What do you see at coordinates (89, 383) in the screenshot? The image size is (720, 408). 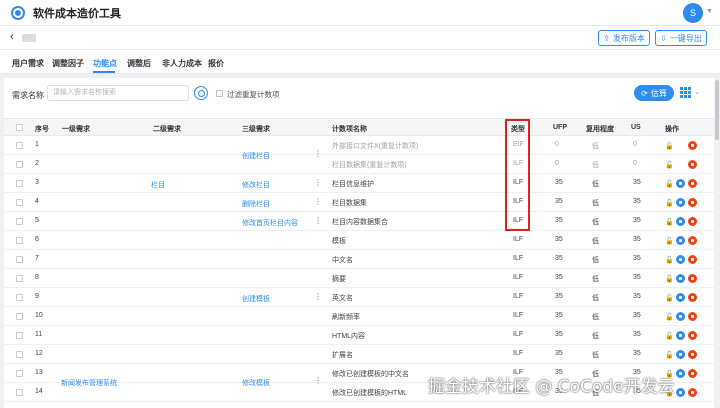 I see `level1-news-system-cell: 新闻发布管理系统` at bounding box center [89, 383].